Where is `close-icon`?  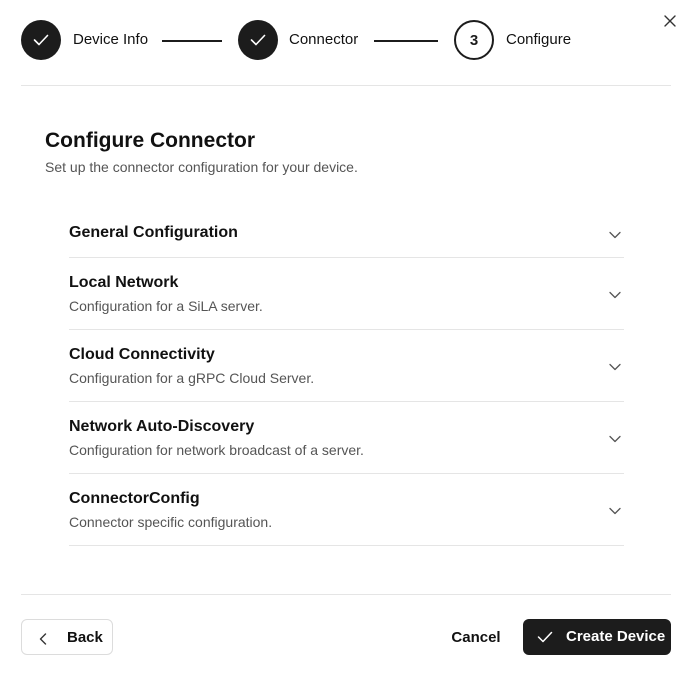
close-icon is located at coordinates (670, 21).